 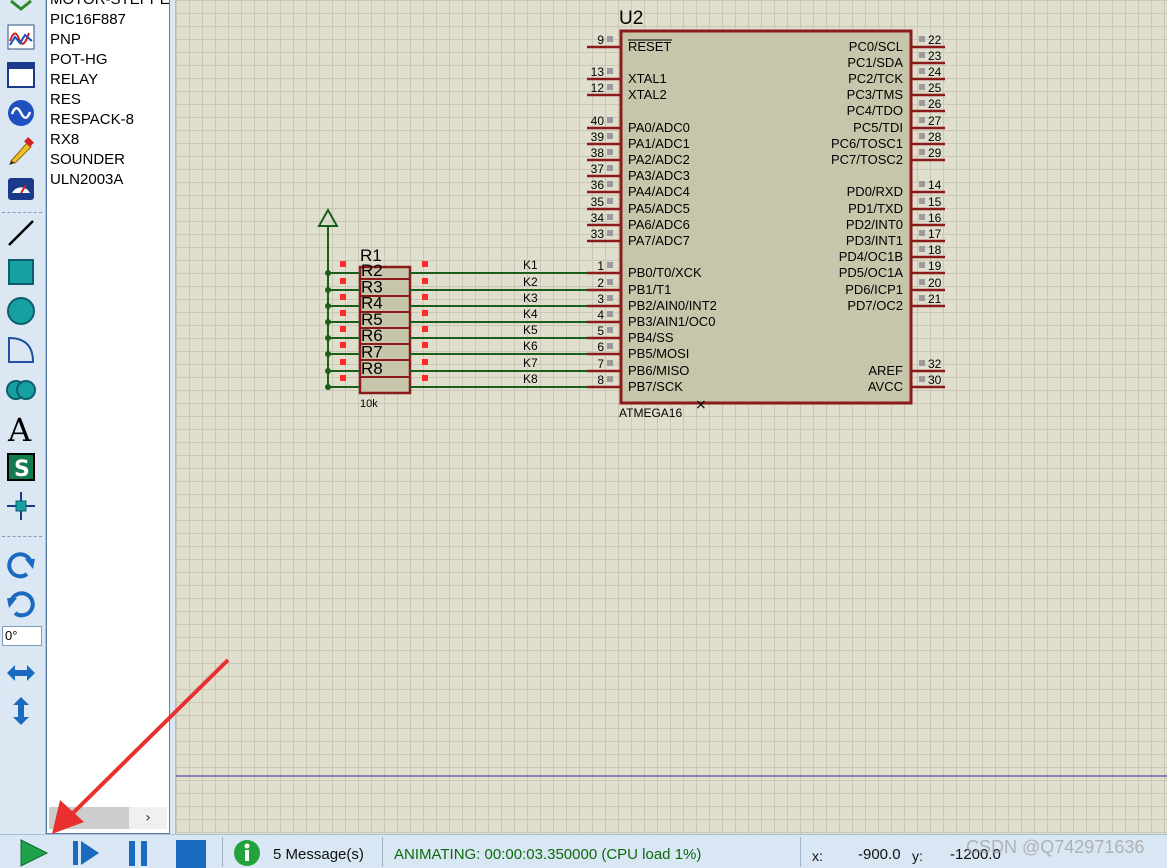 What do you see at coordinates (109, 160) in the screenshot?
I see `list-item: SOUNDER` at bounding box center [109, 160].